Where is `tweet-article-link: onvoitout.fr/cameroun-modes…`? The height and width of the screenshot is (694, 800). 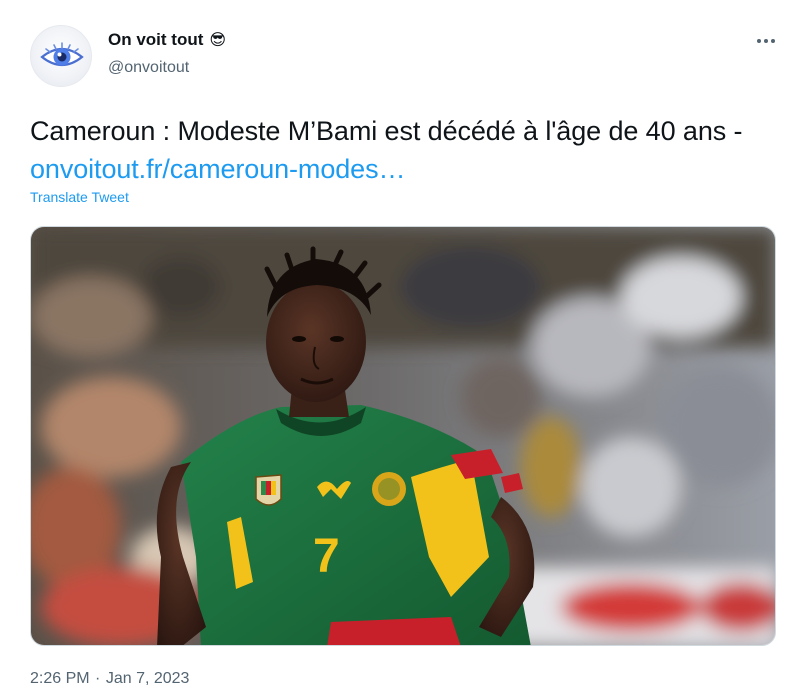 tweet-article-link: onvoitout.fr/cameroun-modes… is located at coordinates (217, 169).